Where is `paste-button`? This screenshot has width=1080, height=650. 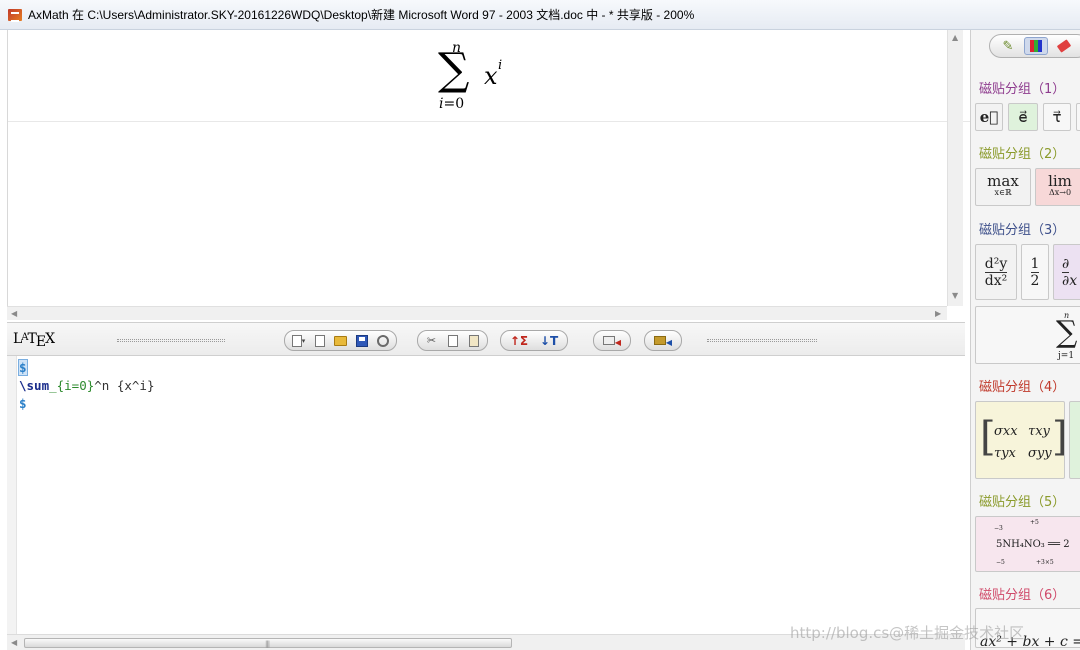 paste-button is located at coordinates (473, 340).